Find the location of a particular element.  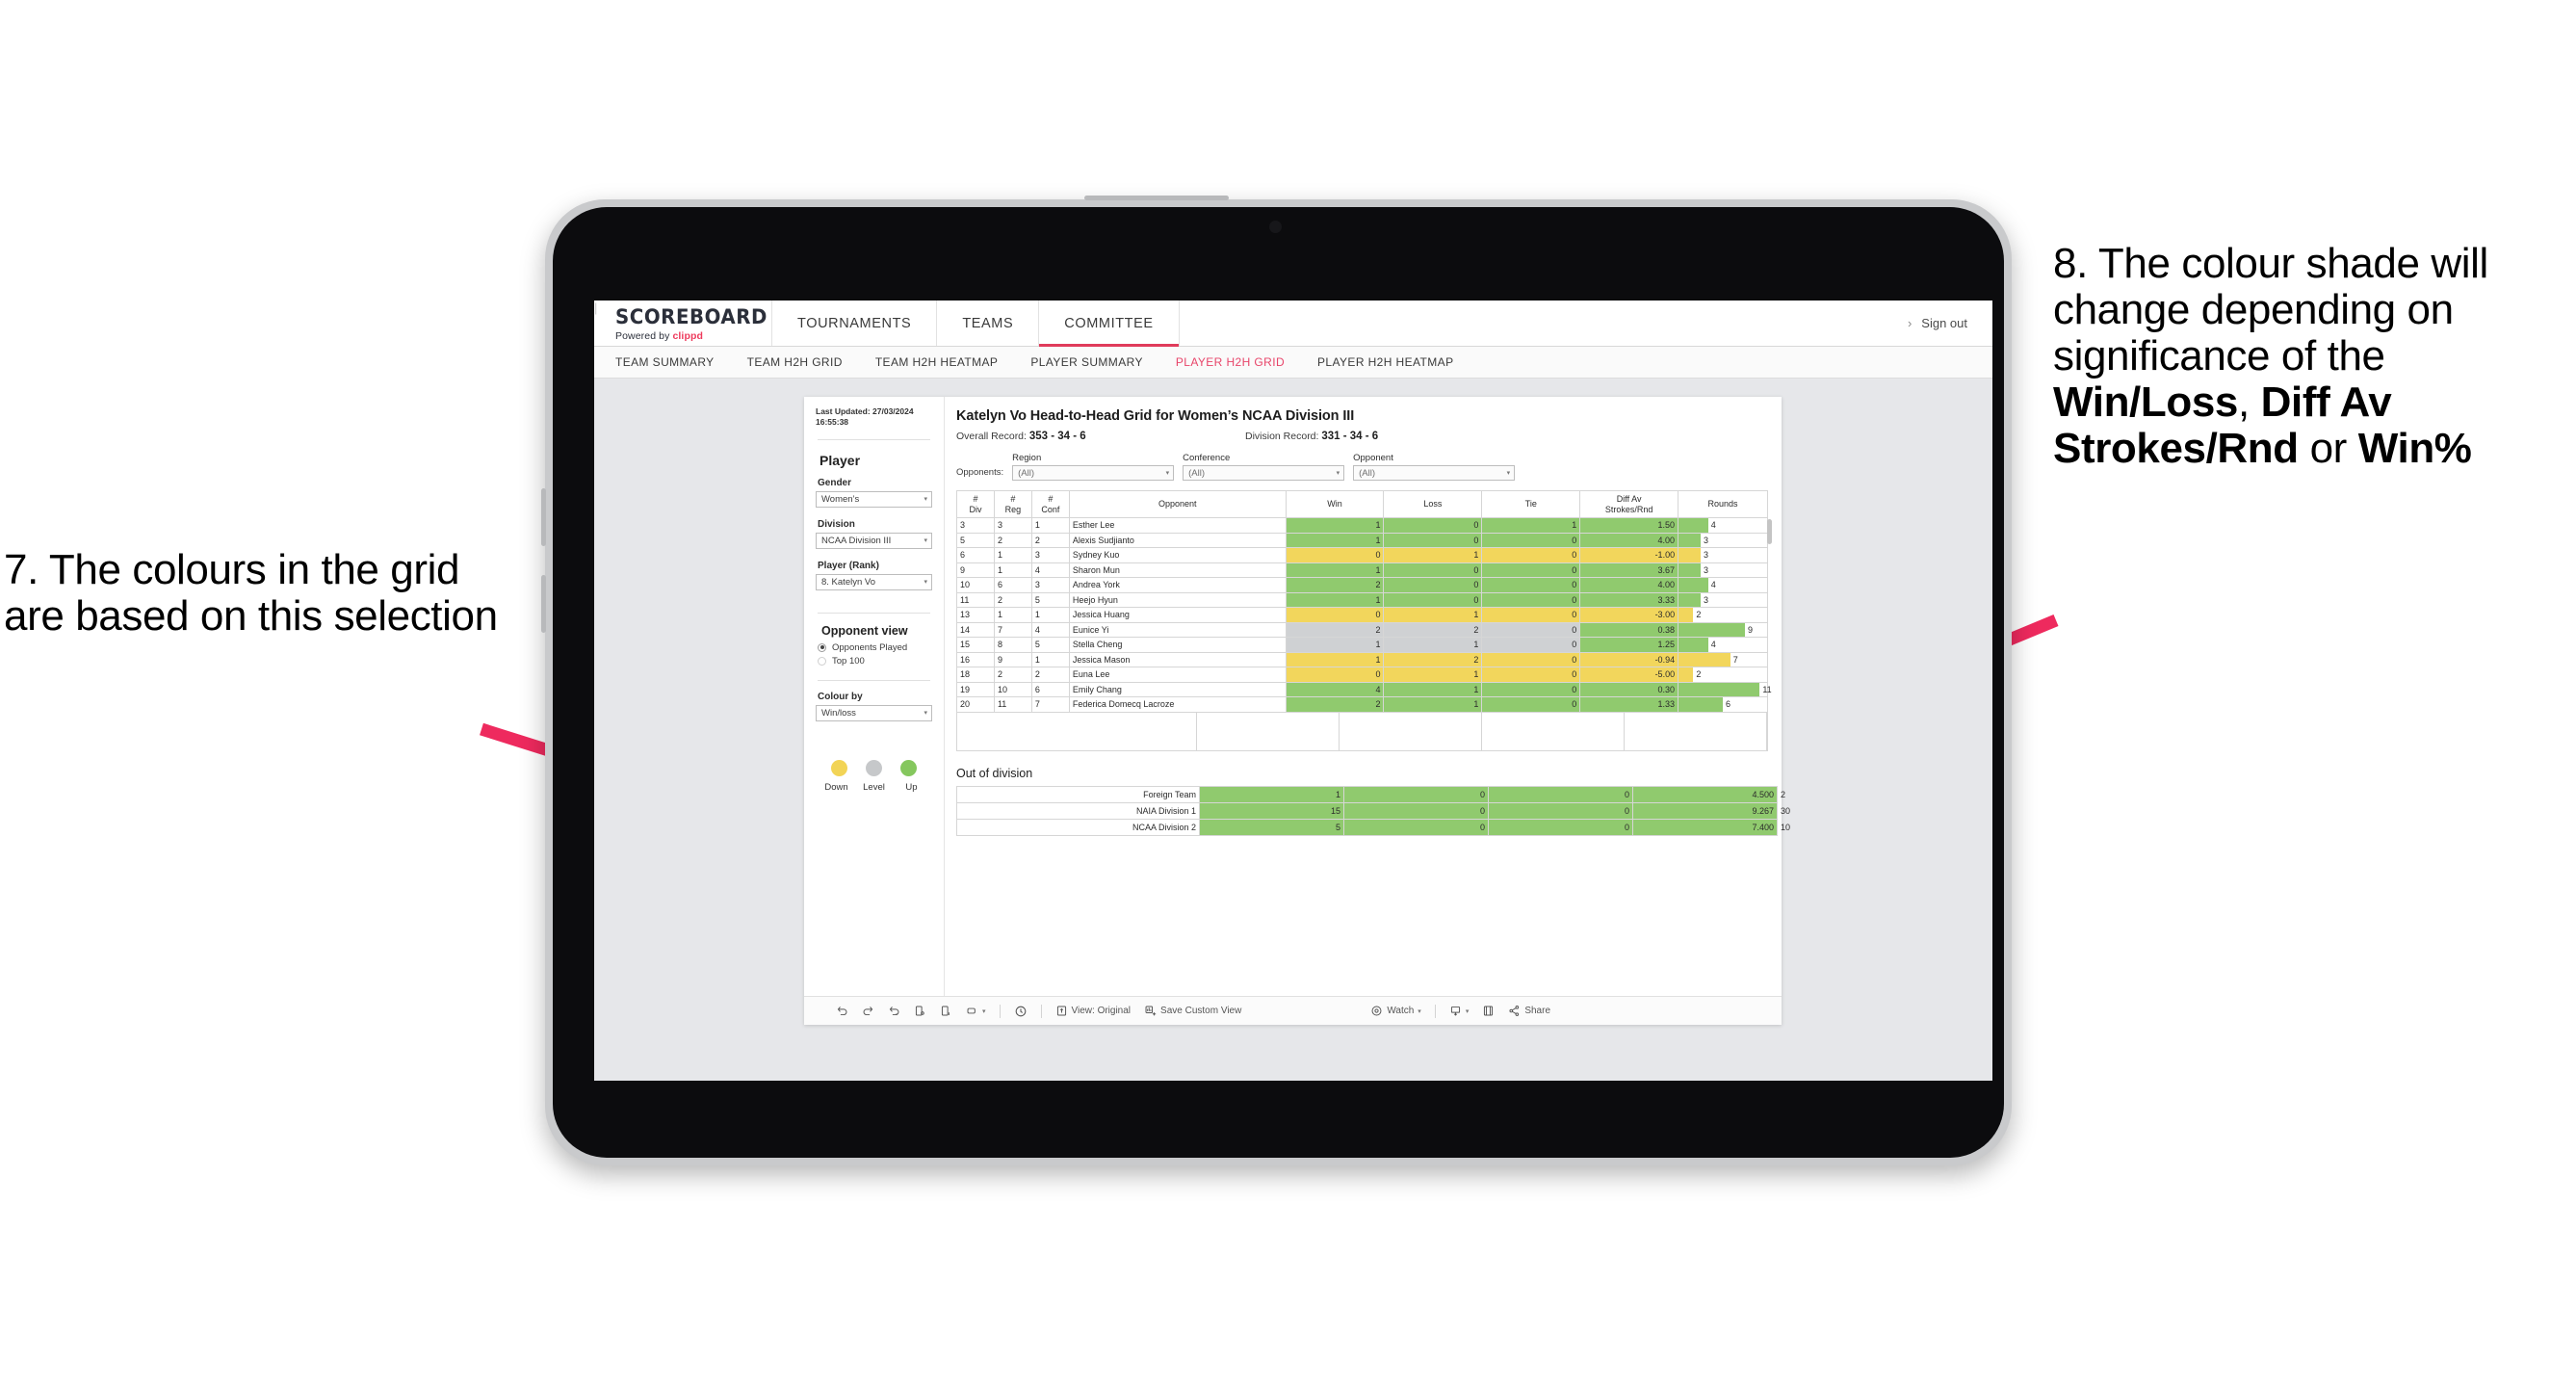

table-row: 14 7 4 Eunice Yi 2 2 0 0.38 9 is located at coordinates (1362, 629).